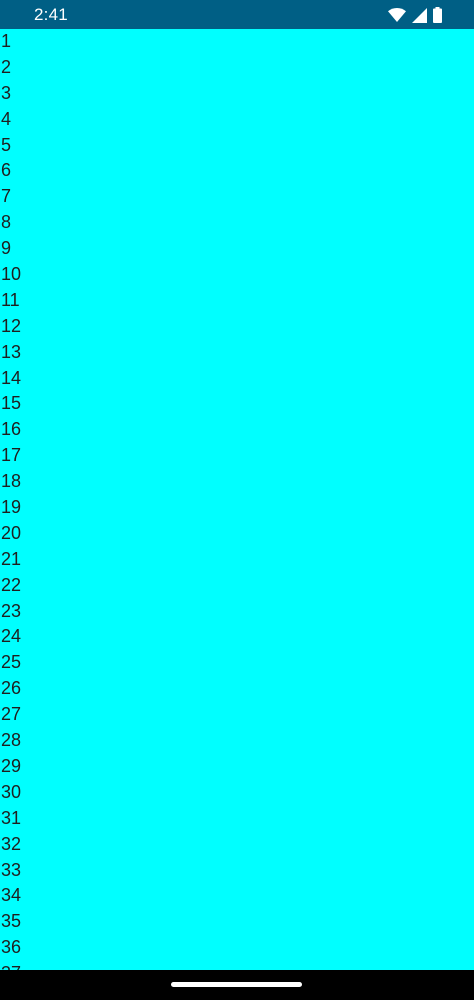 The height and width of the screenshot is (1000, 474). I want to click on list-item: 35, so click(11, 921).